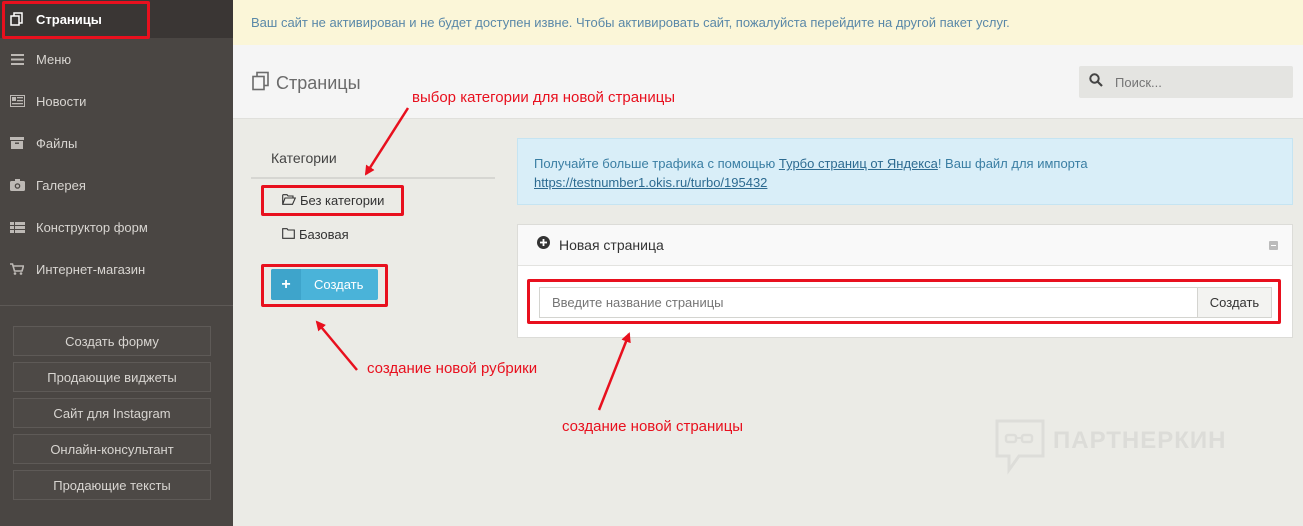 This screenshot has width=1303, height=526. Describe the element at coordinates (653, 426) in the screenshot. I see `annotation-page: создание новой страницы` at that location.